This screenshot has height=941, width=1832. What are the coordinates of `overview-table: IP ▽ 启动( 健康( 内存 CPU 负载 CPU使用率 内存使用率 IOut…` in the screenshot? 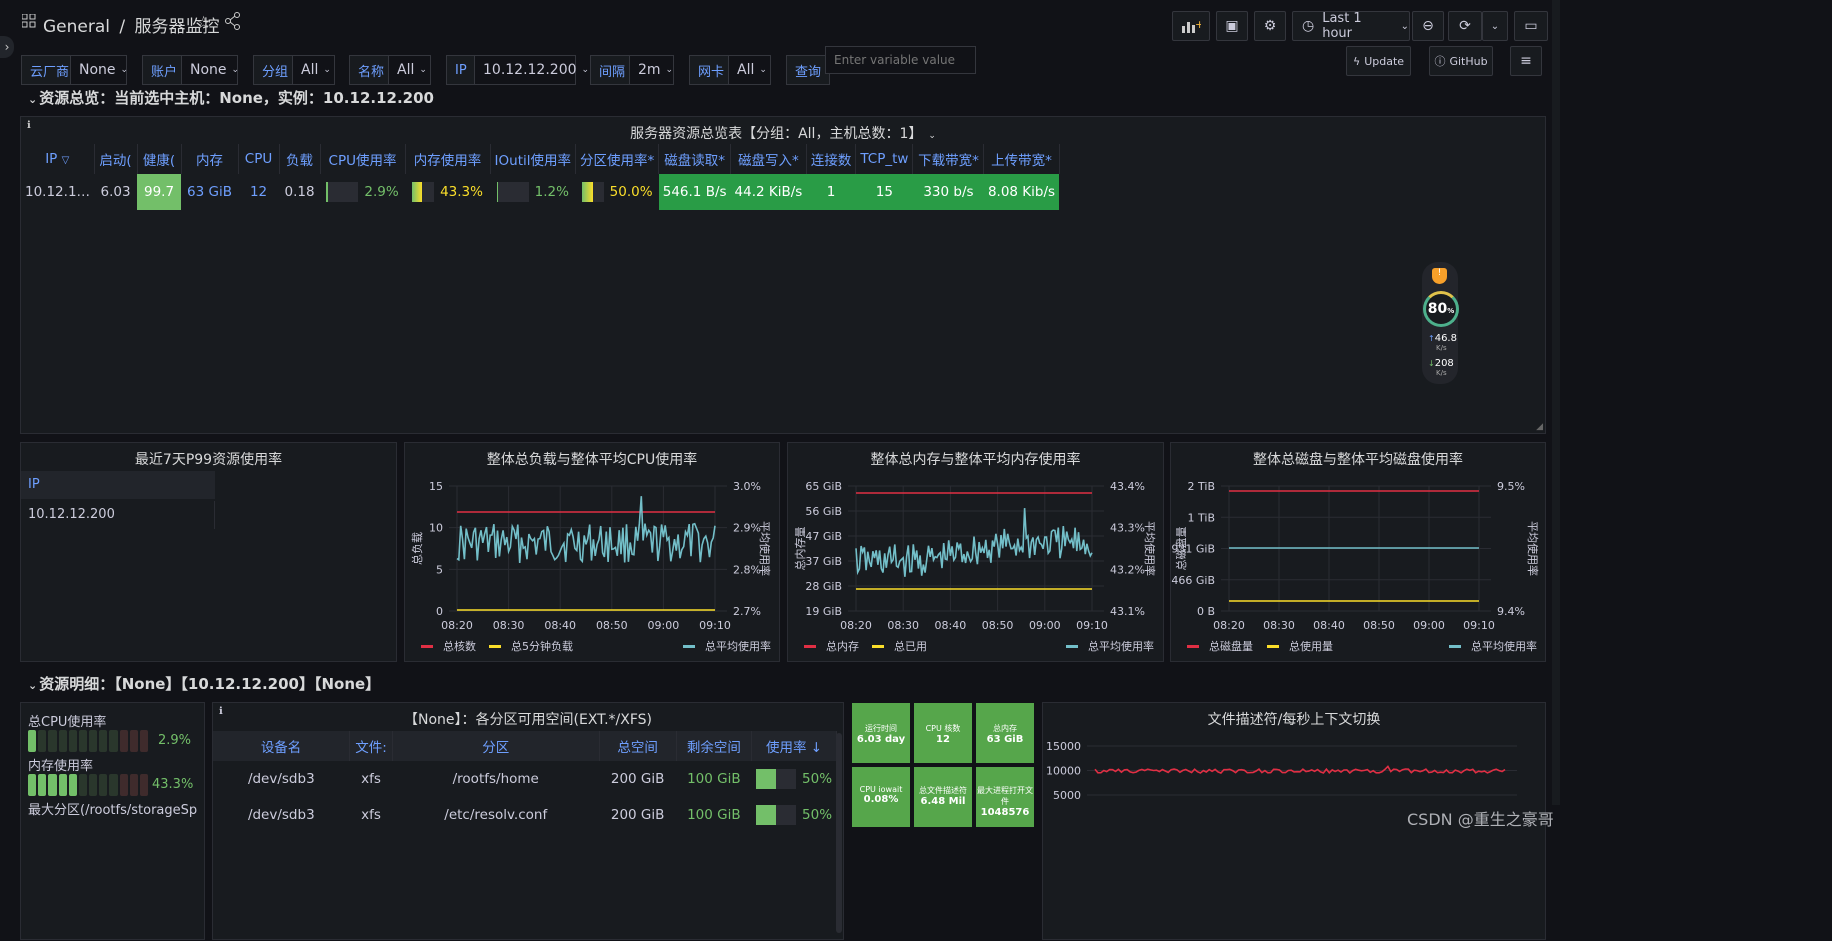 It's located at (540, 177).